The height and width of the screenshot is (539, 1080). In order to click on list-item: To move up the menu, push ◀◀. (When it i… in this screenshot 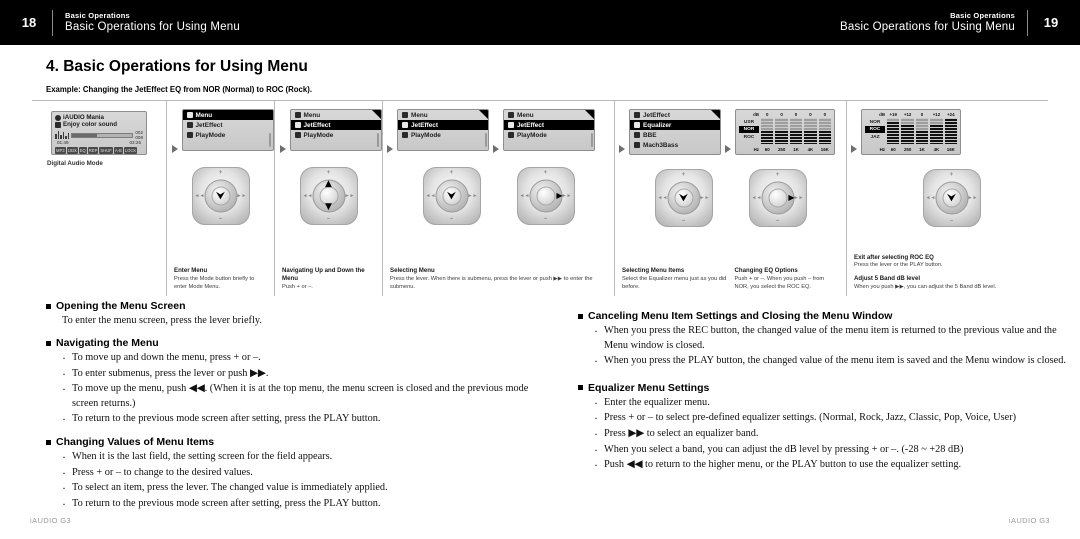, I will do `click(302, 396)`.